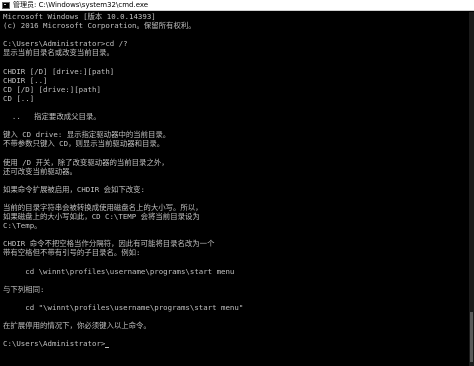 The height and width of the screenshot is (366, 474). Describe the element at coordinates (40, 171) in the screenshot. I see `console-line: 还可改变当前驱动器。` at that location.